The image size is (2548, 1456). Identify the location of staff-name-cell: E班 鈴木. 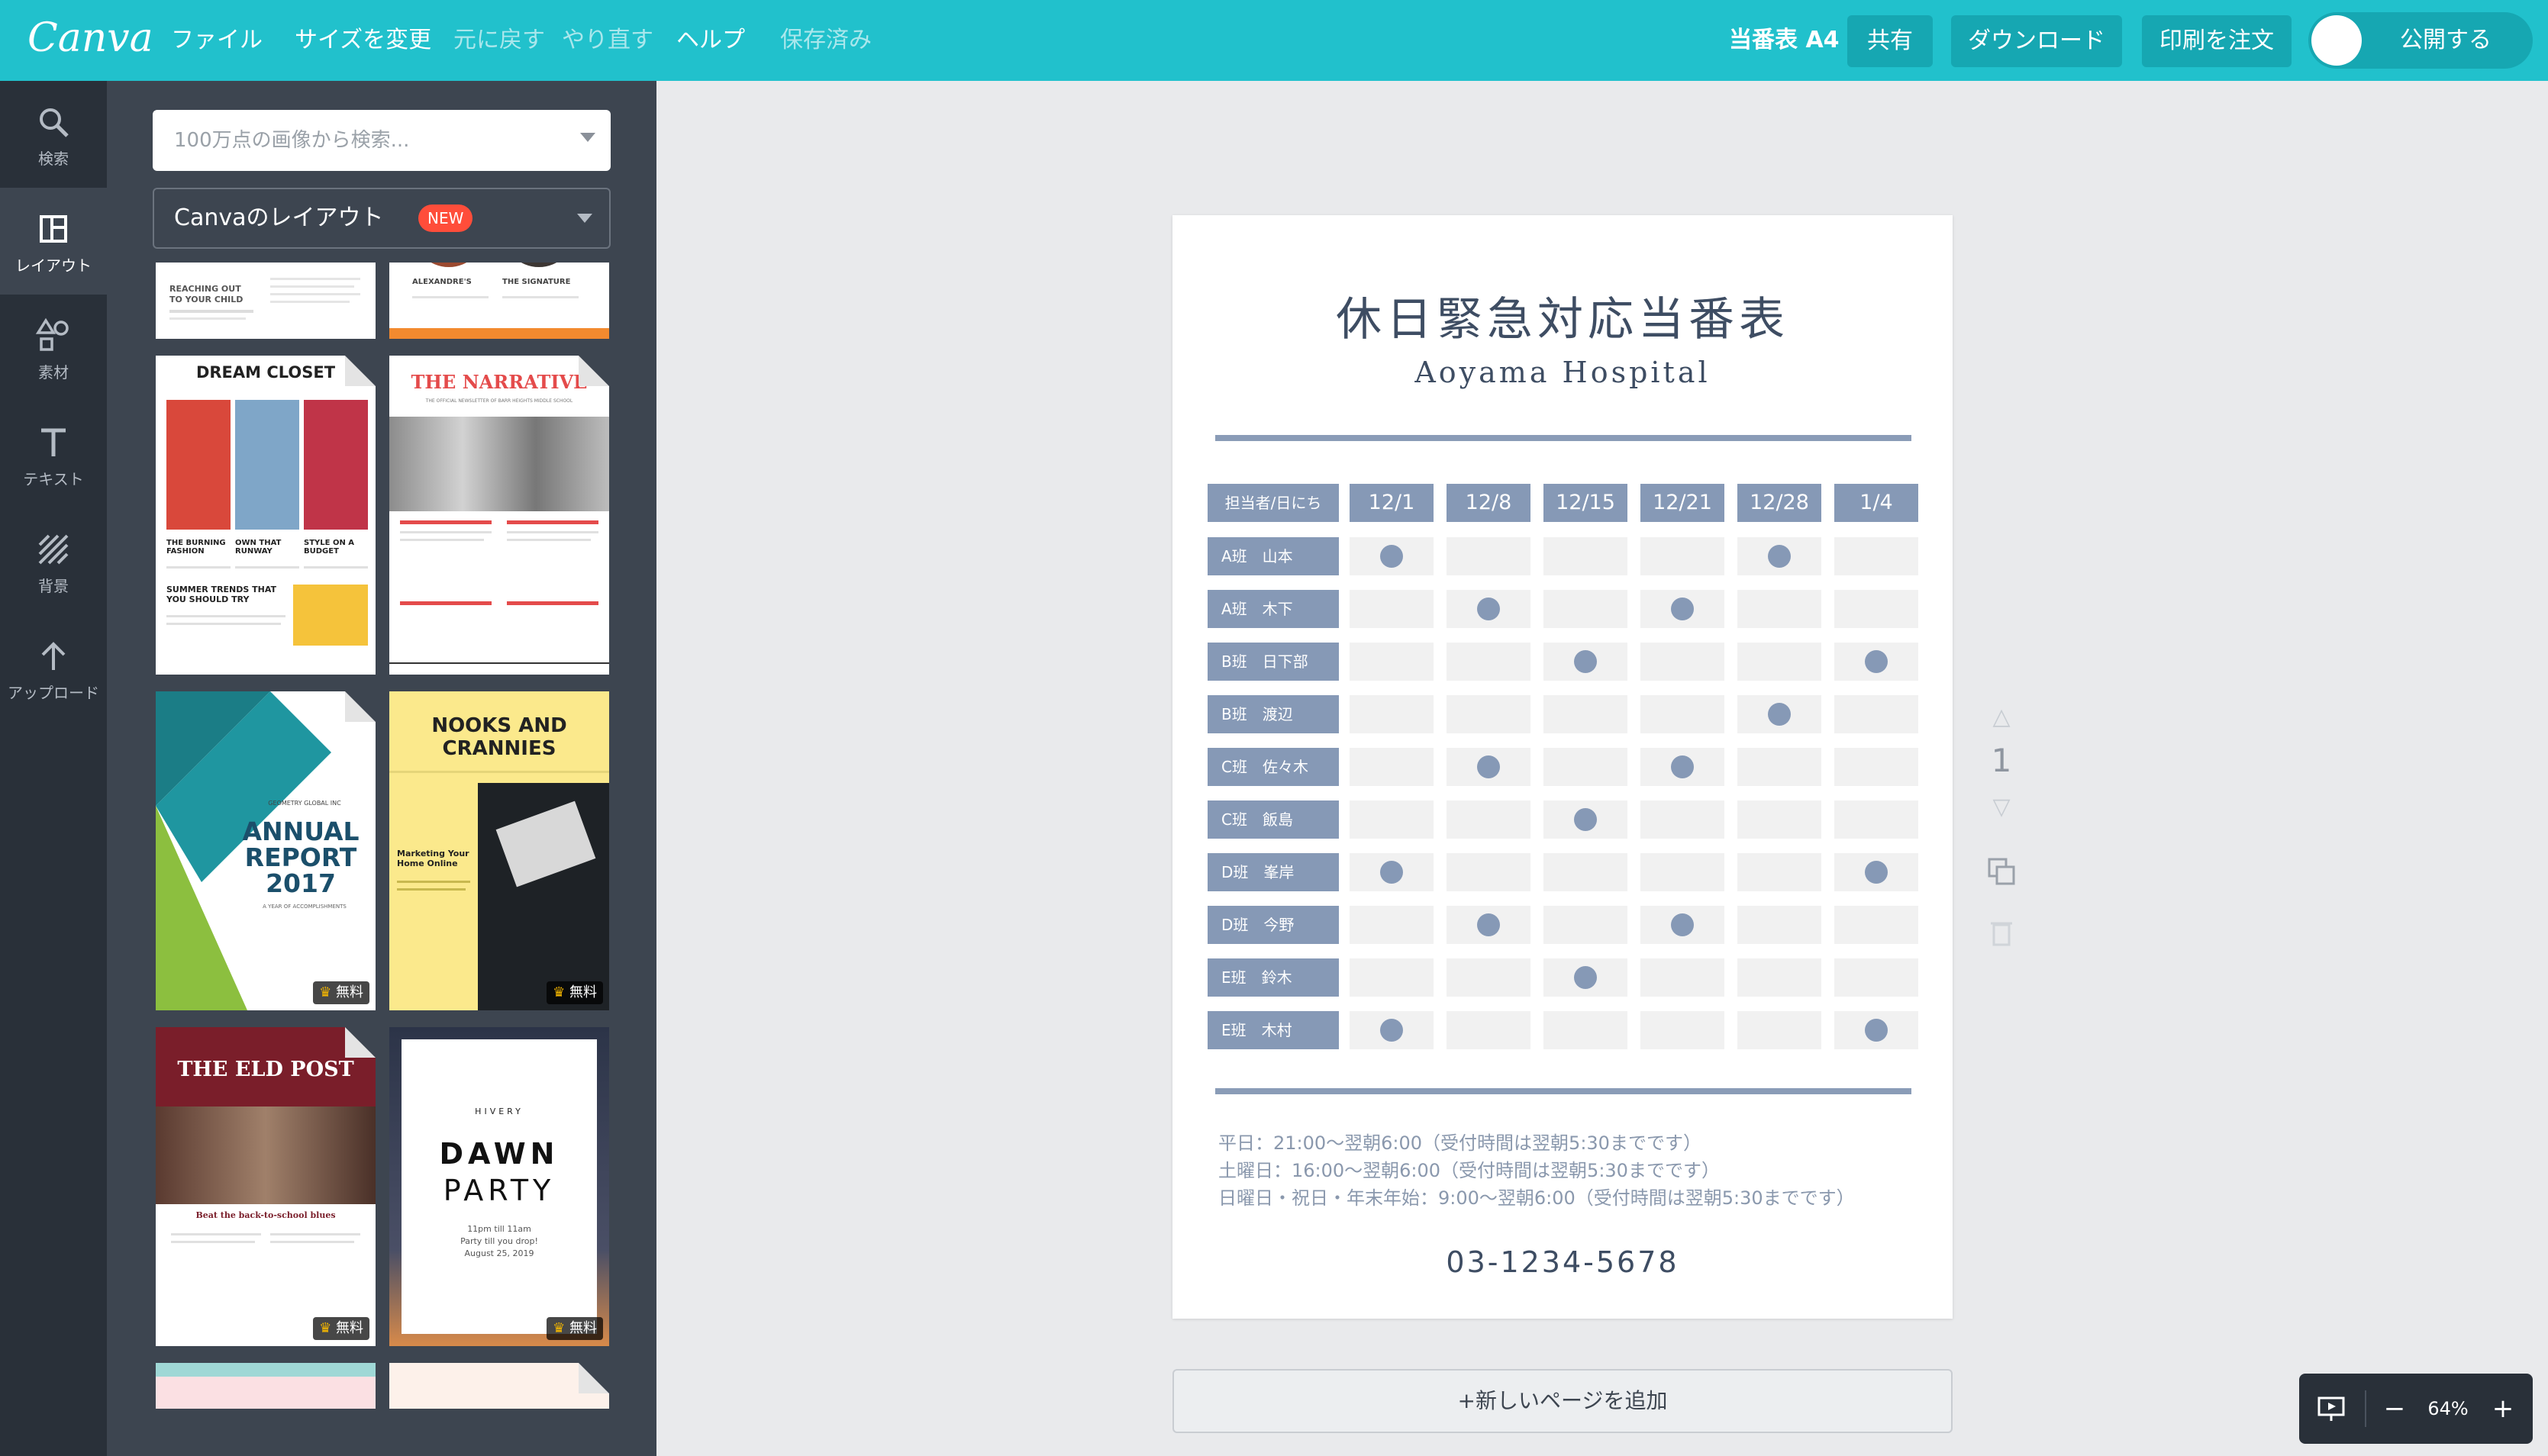
(1273, 977).